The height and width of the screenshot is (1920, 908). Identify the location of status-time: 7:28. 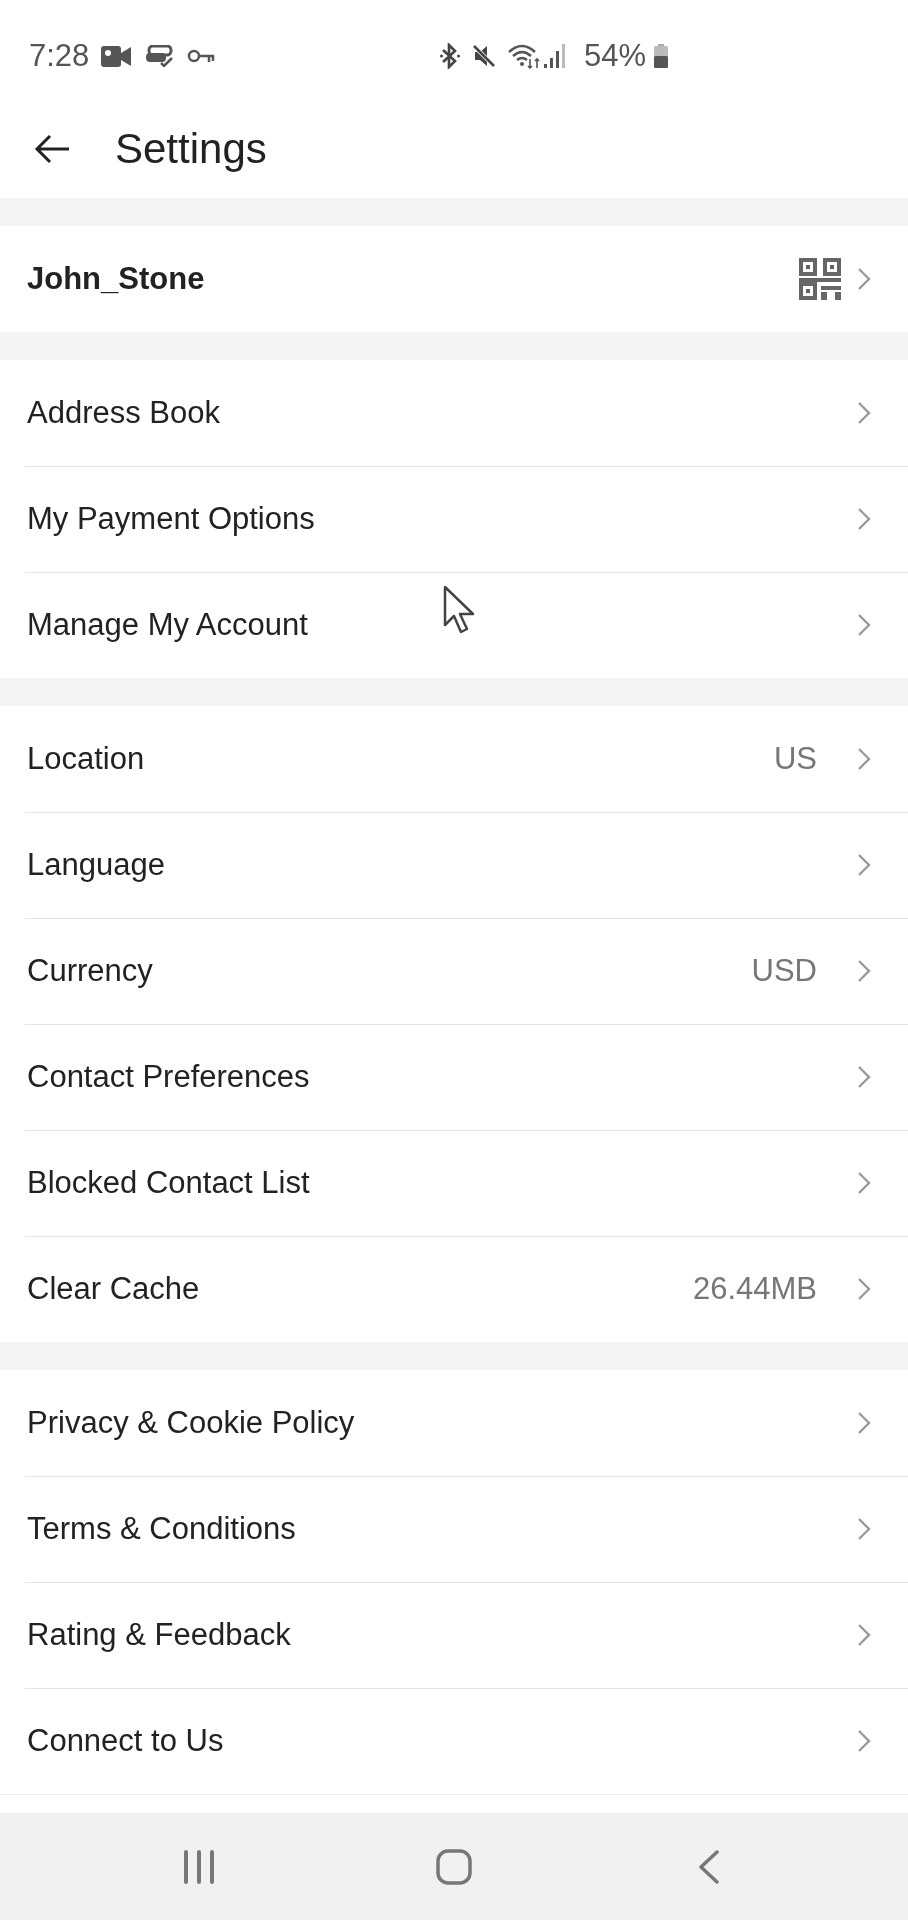
(59, 56).